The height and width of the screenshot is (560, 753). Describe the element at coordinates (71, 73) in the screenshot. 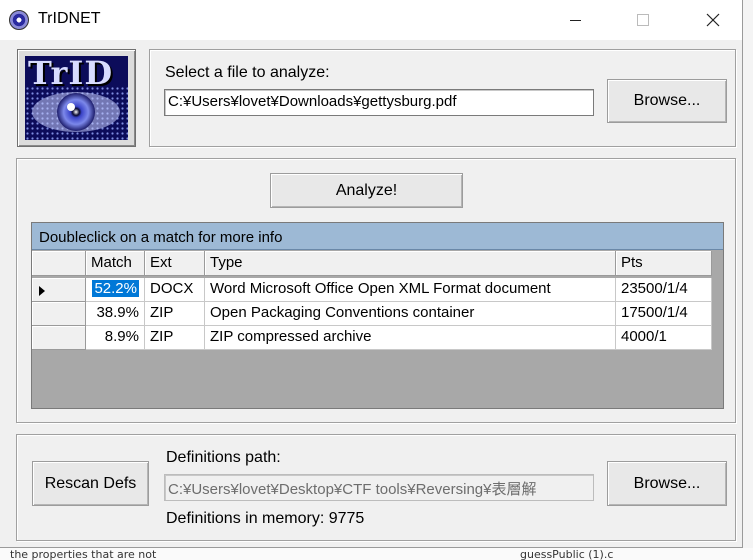

I see `logo-text: TrID` at that location.